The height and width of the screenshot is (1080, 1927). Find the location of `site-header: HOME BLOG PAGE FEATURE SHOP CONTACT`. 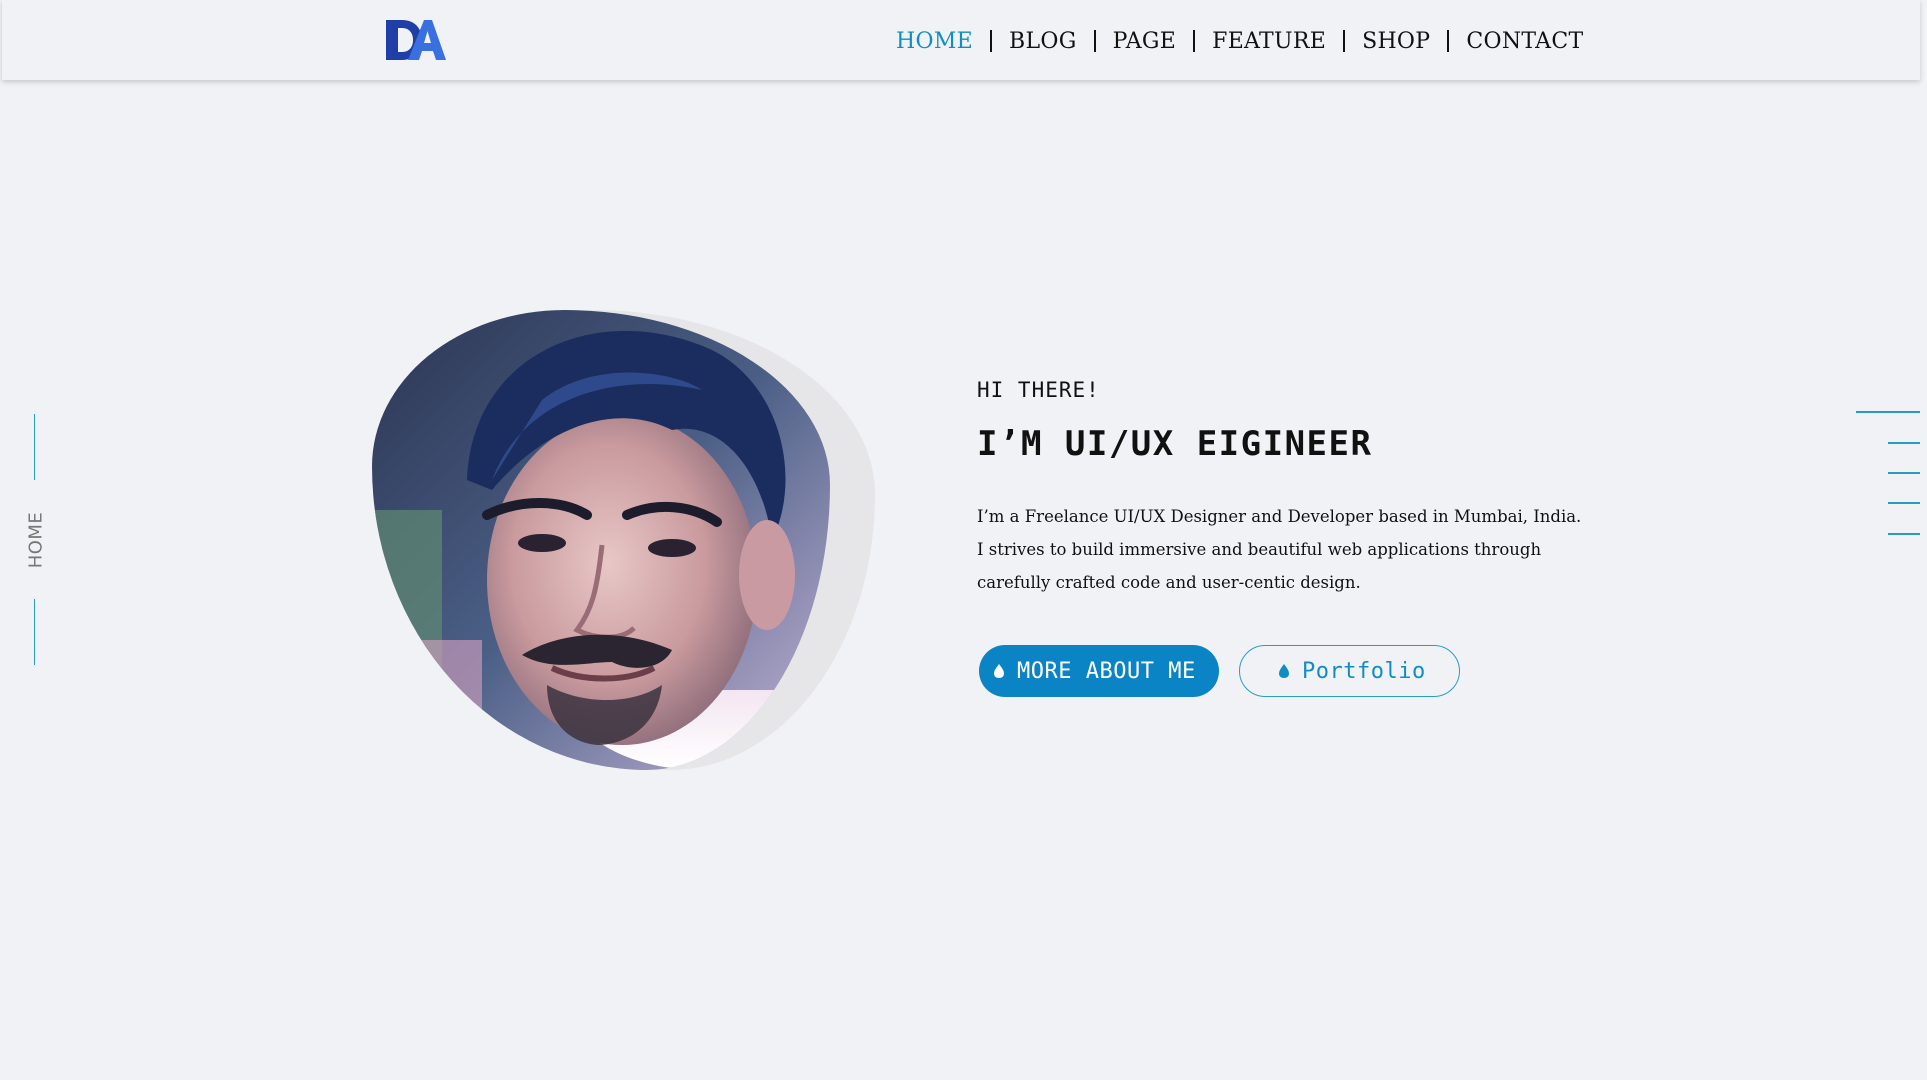

site-header: HOME BLOG PAGE FEATURE SHOP CONTACT is located at coordinates (961, 40).